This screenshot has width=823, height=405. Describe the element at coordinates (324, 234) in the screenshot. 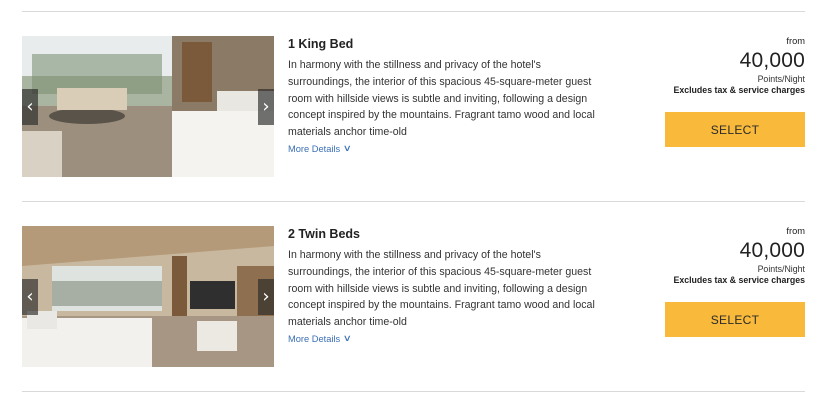

I see `room-title: 2 Twin Beds` at that location.